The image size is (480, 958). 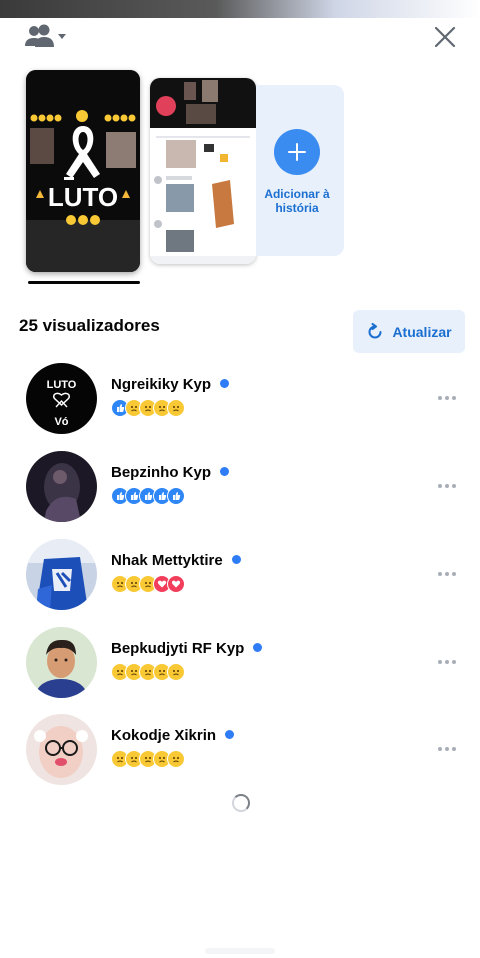 I want to click on people-icon, so click(x=45, y=35).